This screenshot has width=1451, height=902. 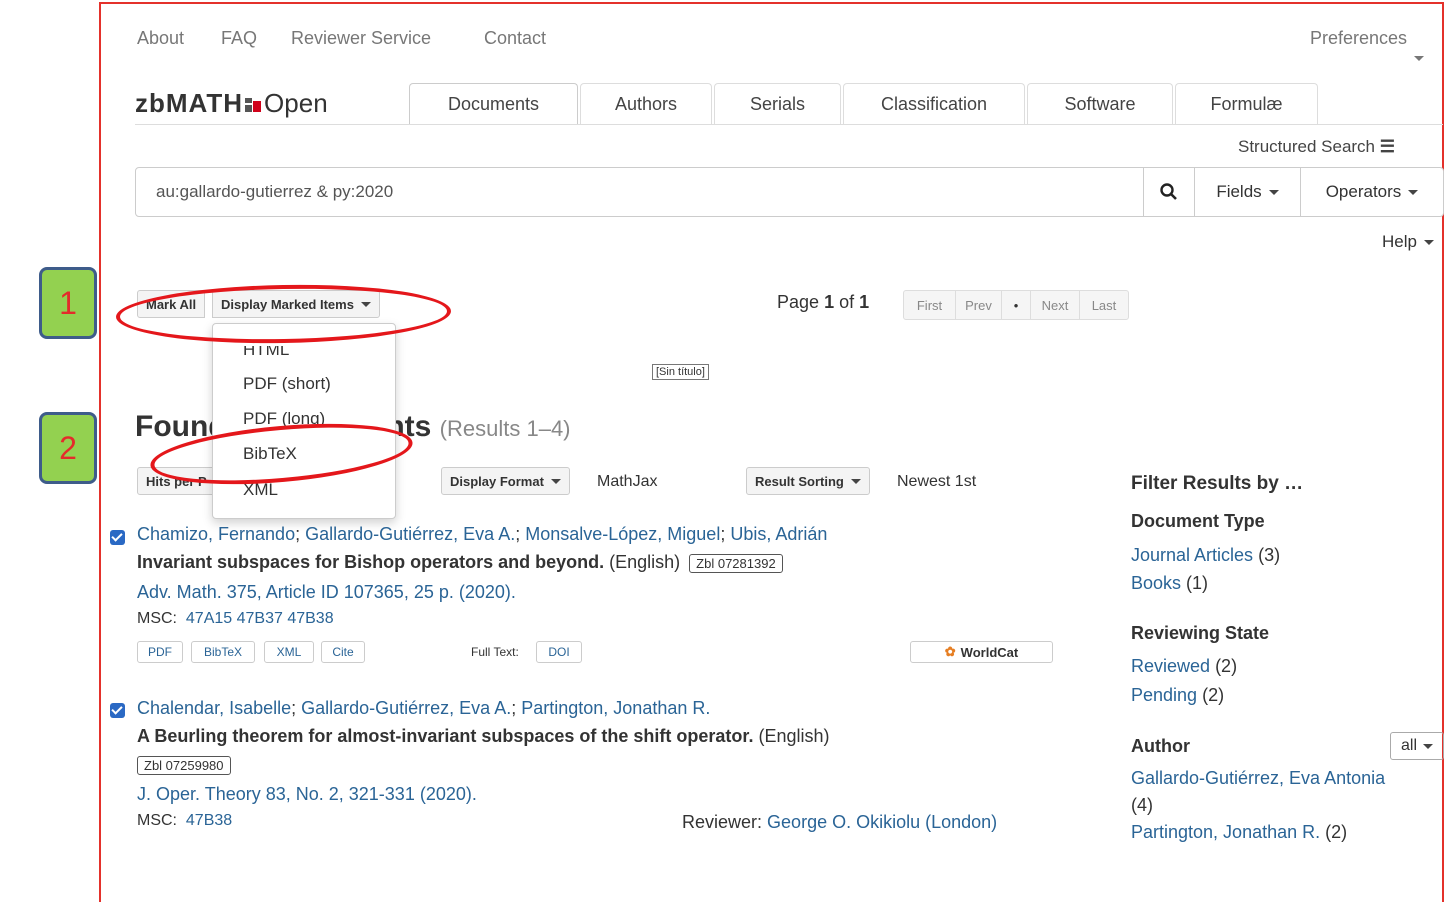 I want to click on filter-link: Books, so click(x=1156, y=583).